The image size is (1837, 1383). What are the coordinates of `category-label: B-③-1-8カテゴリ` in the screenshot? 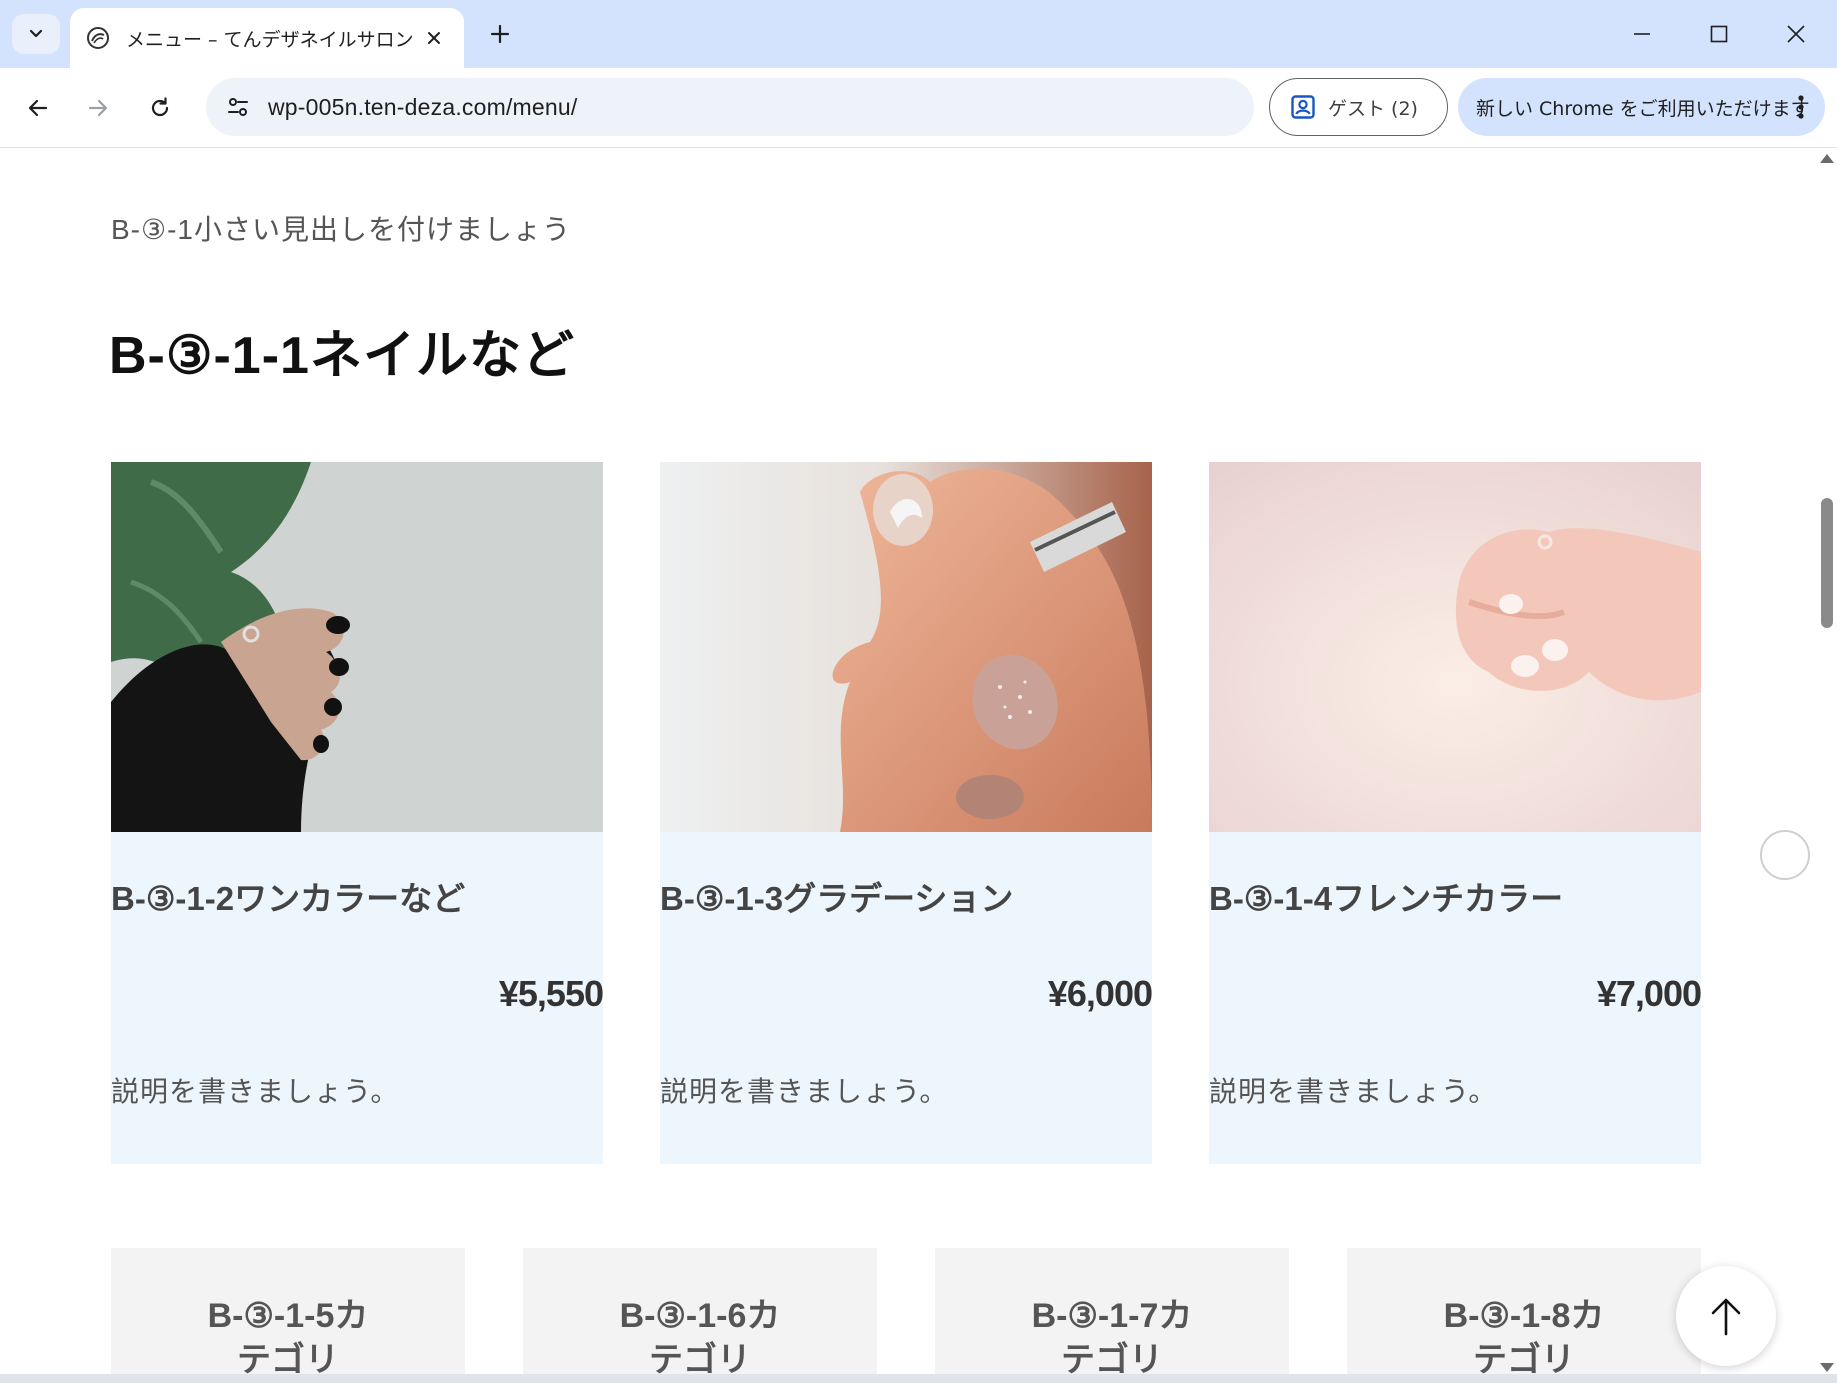 It's located at (1524, 1335).